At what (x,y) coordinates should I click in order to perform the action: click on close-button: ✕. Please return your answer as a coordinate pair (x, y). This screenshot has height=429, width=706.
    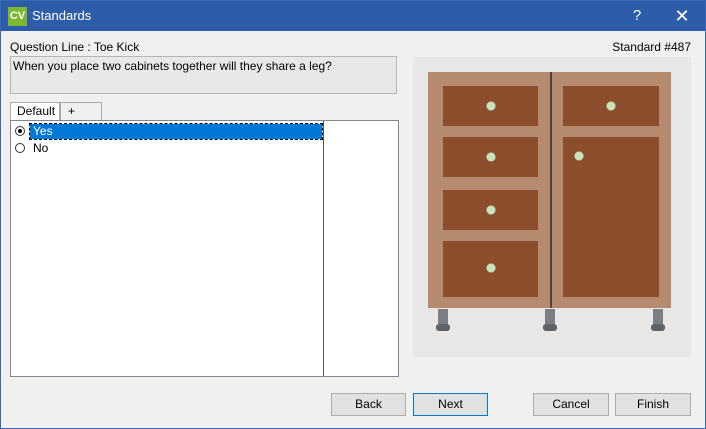
    Looking at the image, I should click on (682, 16).